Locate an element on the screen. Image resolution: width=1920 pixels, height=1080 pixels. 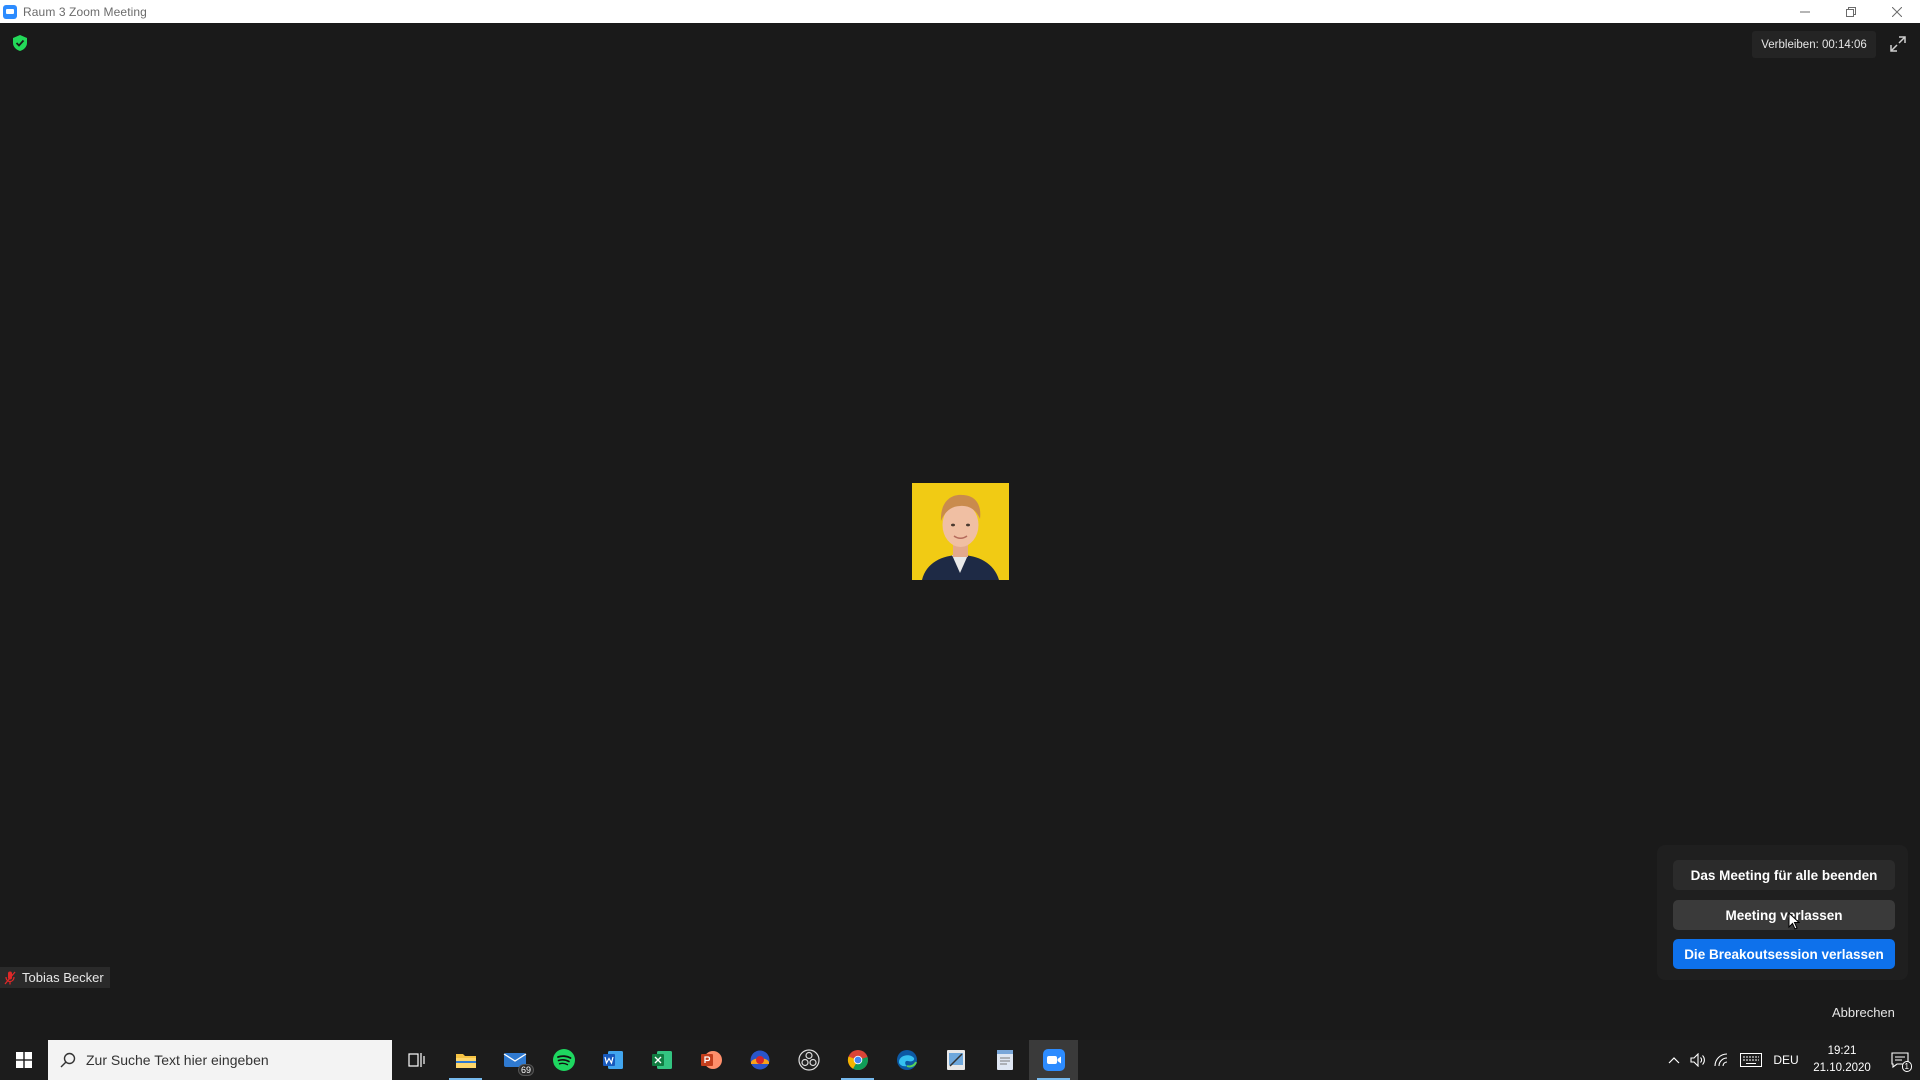
colored-ring-app-icon is located at coordinates (759, 1060).